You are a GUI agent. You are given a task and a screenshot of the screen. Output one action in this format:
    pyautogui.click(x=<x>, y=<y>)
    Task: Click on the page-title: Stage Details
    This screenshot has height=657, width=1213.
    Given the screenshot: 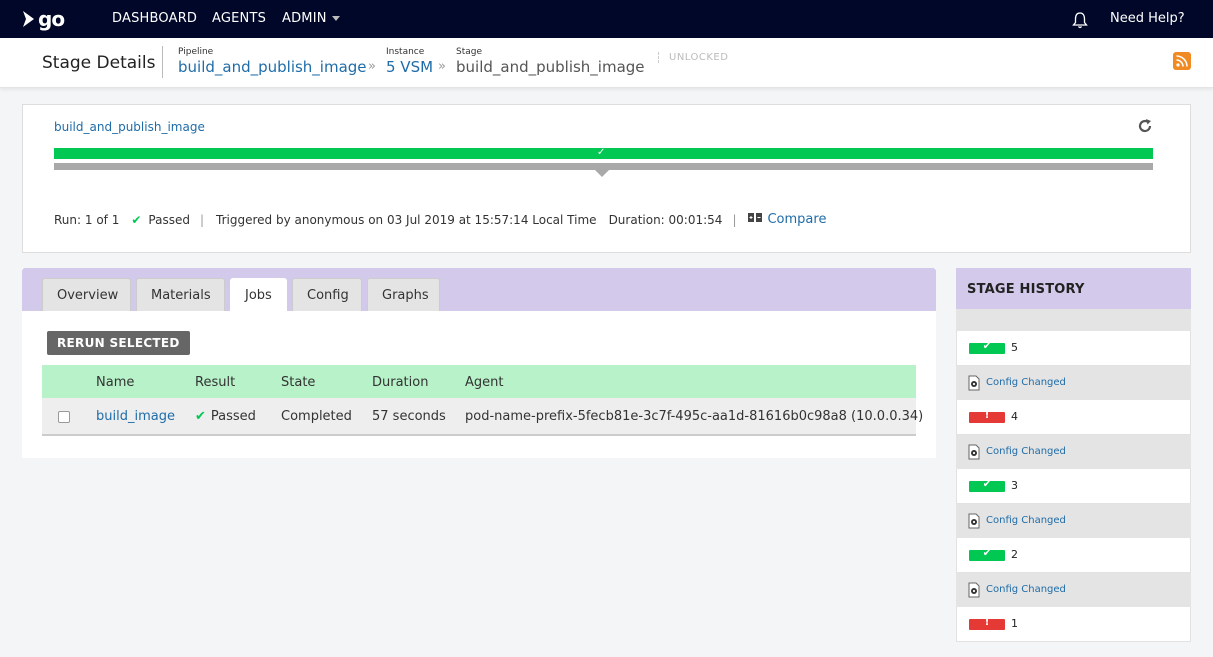 What is the action you would take?
    pyautogui.click(x=99, y=63)
    